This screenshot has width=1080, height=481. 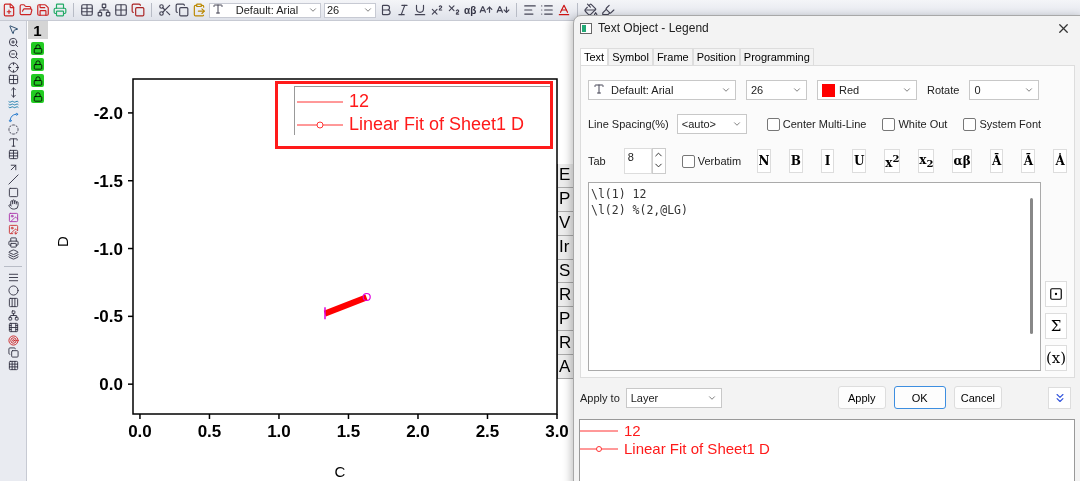 I want to click on zoom-out-icon, so click(x=13, y=54).